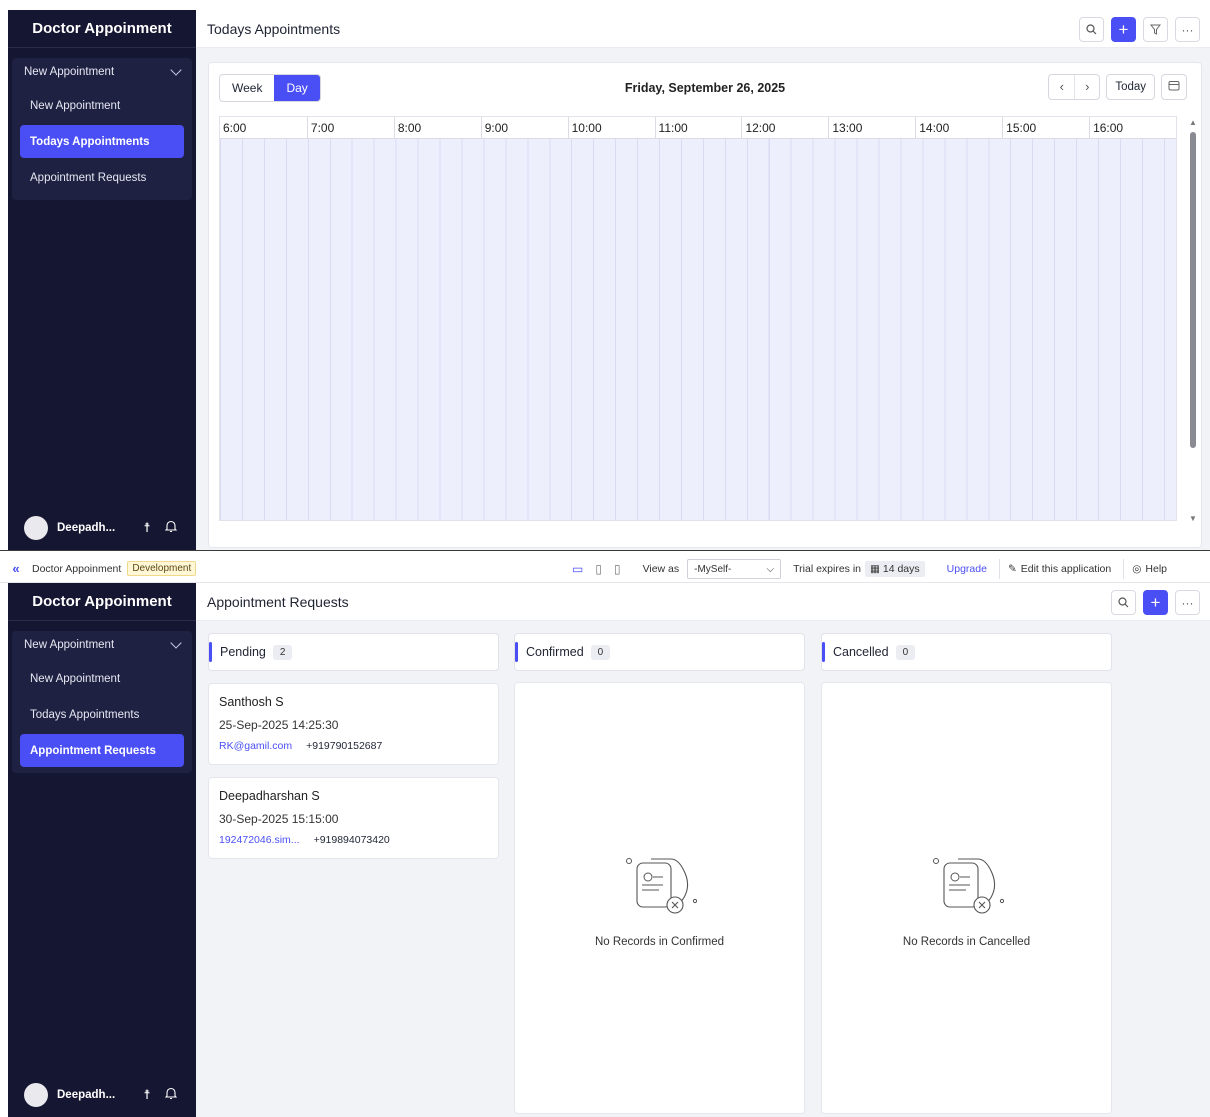 This screenshot has width=1210, height=1117. I want to click on tablet-icon: ▯, so click(598, 569).